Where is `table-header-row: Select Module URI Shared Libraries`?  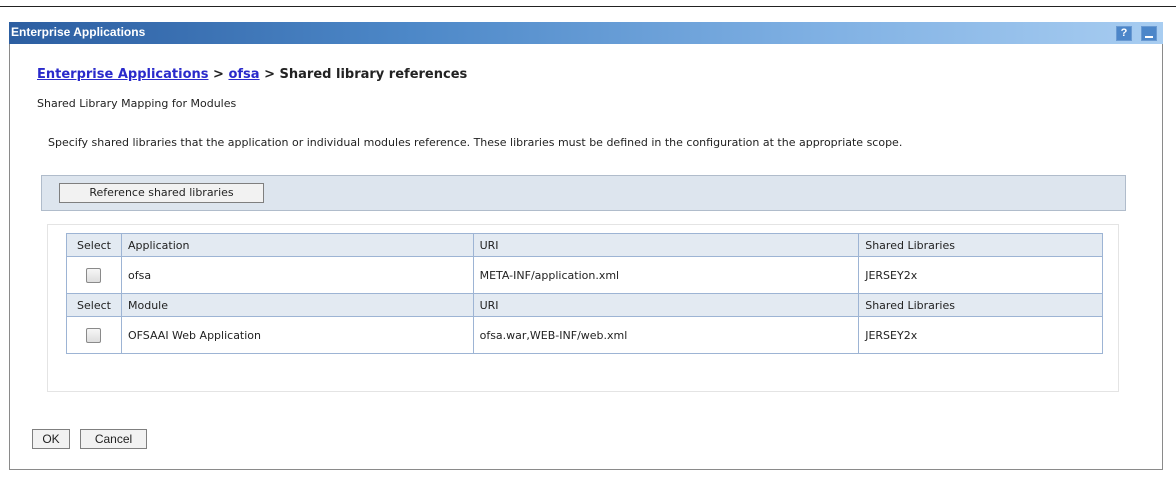 table-header-row: Select Module URI Shared Libraries is located at coordinates (584, 305).